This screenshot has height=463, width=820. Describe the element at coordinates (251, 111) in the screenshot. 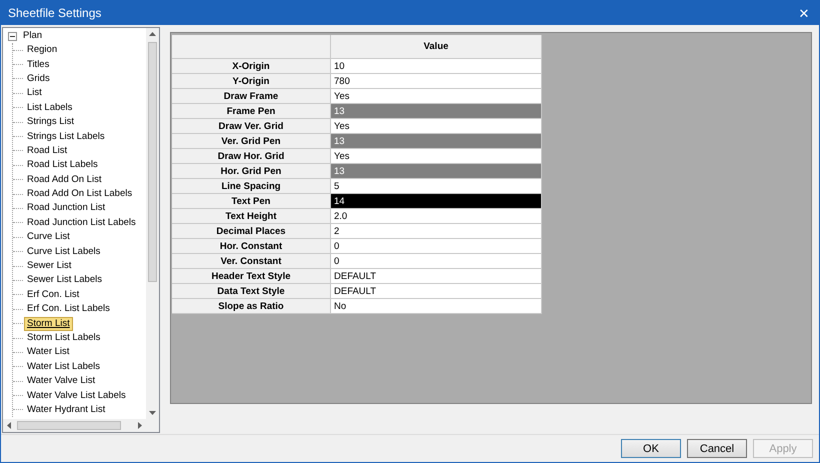

I see `row-label: Frame Pen` at that location.